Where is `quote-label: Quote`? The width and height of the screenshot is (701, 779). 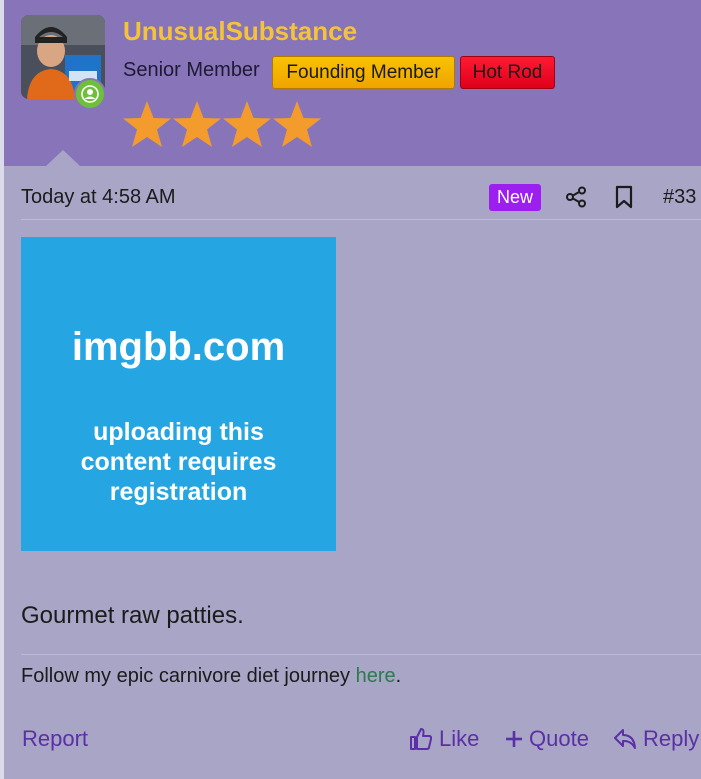
quote-label: Quote is located at coordinates (559, 738).